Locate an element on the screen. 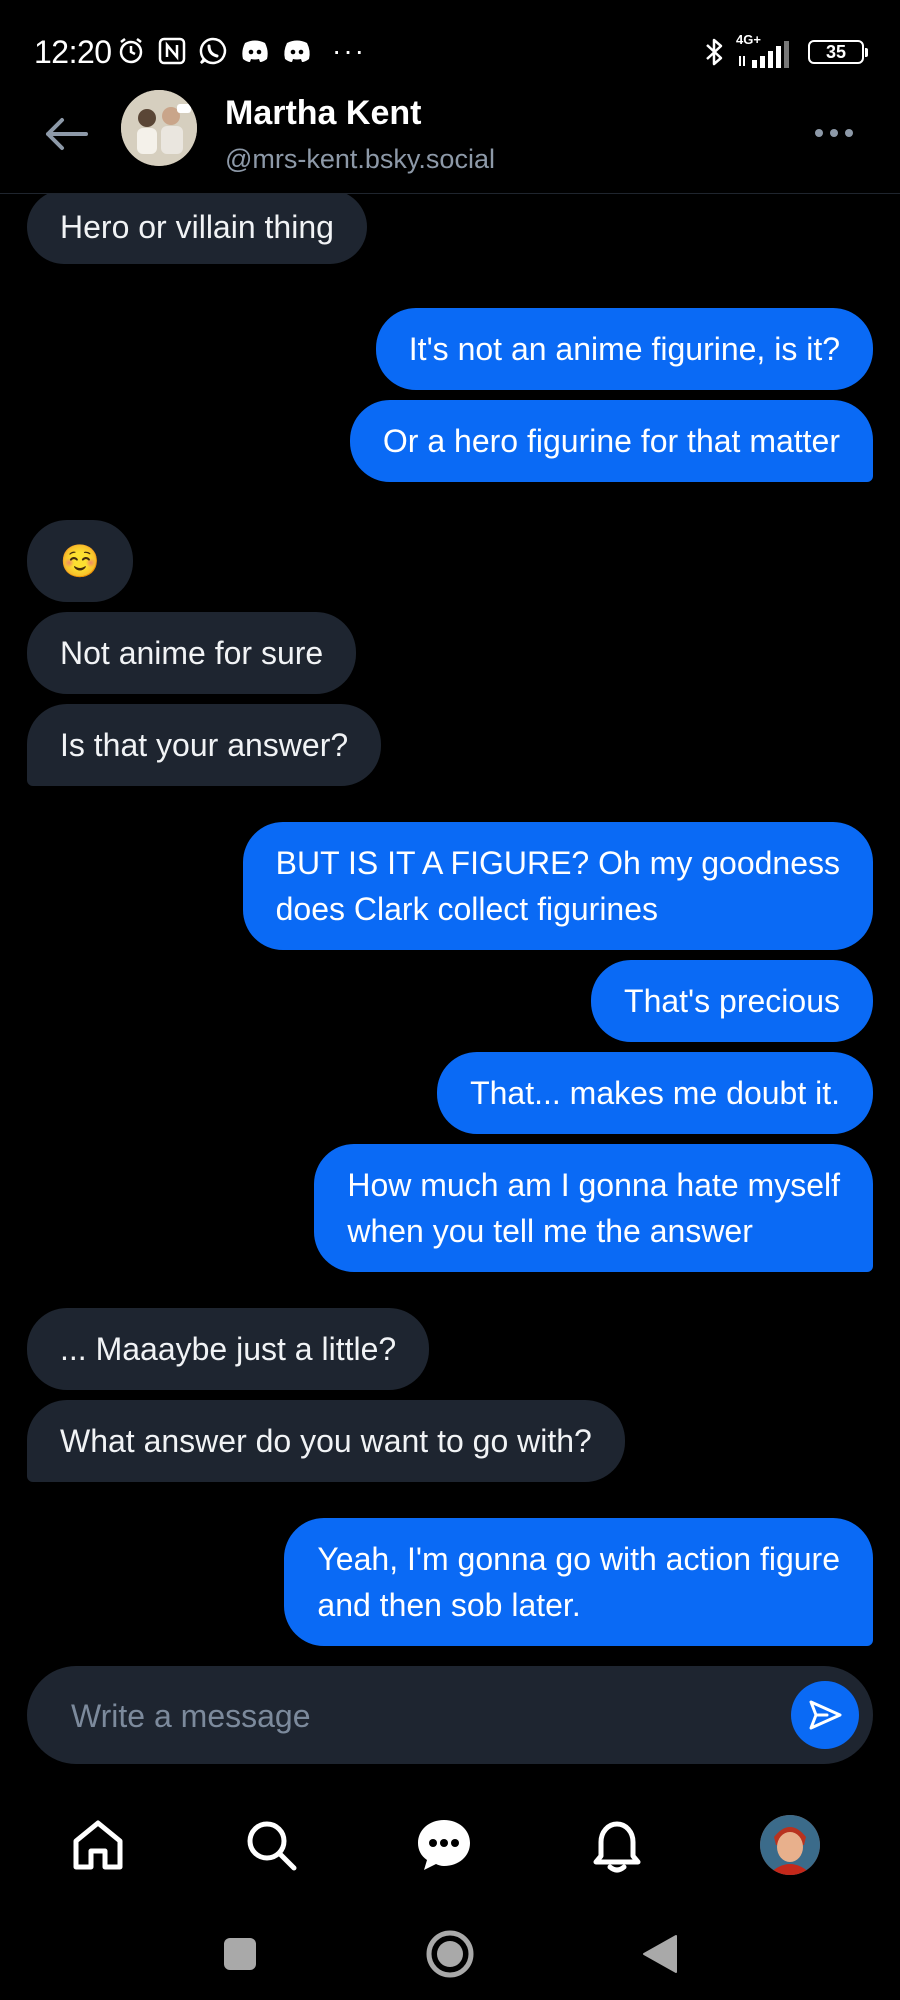 Image resolution: width=900 pixels, height=2000 pixels. battery-indicator: 35 is located at coordinates (838, 52).